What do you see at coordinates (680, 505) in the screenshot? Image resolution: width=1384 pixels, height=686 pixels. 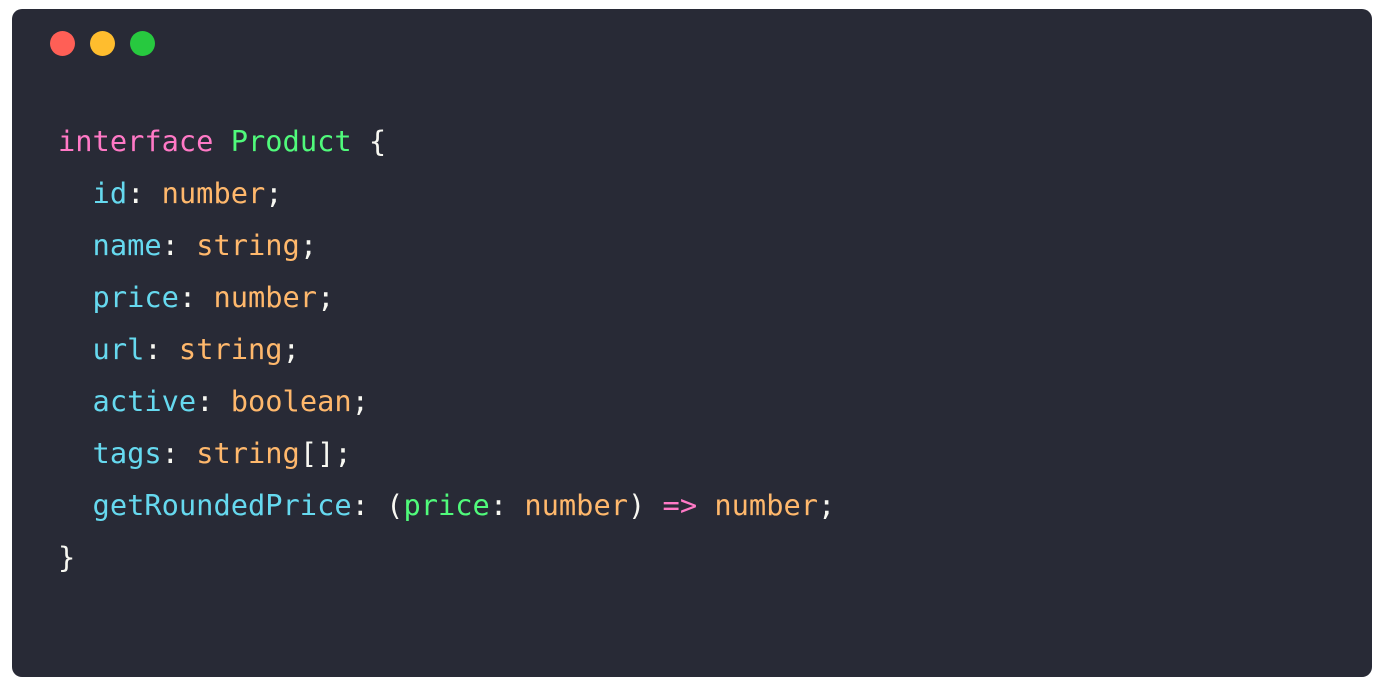 I see `code-token-keyword: =>` at bounding box center [680, 505].